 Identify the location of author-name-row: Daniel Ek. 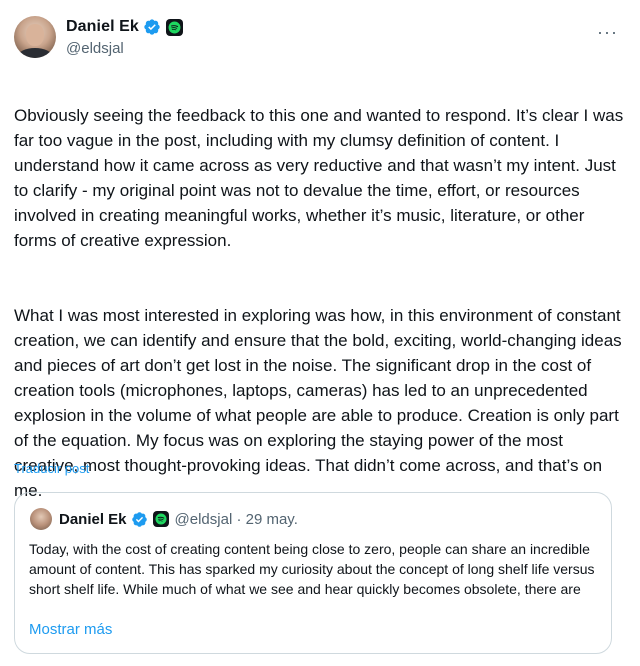
(124, 27).